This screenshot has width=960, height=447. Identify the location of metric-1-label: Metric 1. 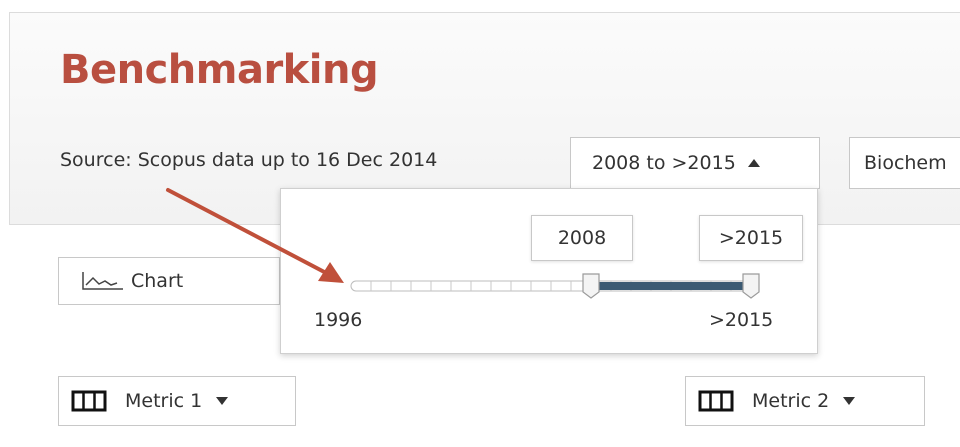
(164, 401).